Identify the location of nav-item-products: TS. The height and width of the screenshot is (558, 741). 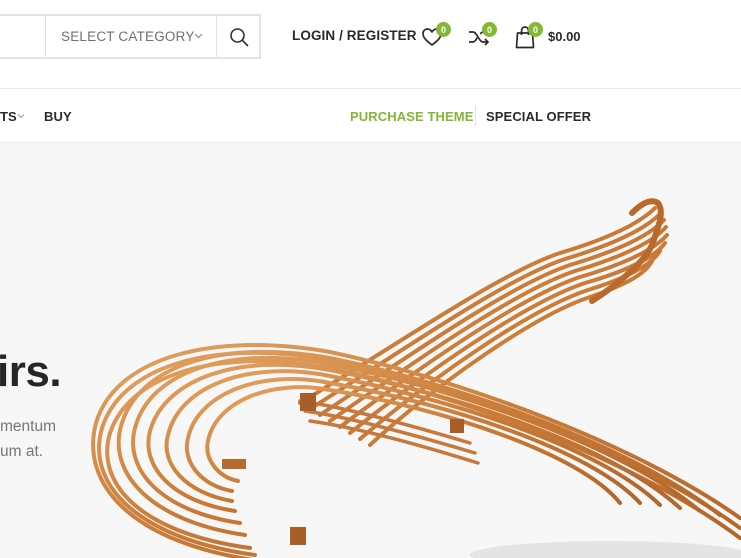
(8, 116).